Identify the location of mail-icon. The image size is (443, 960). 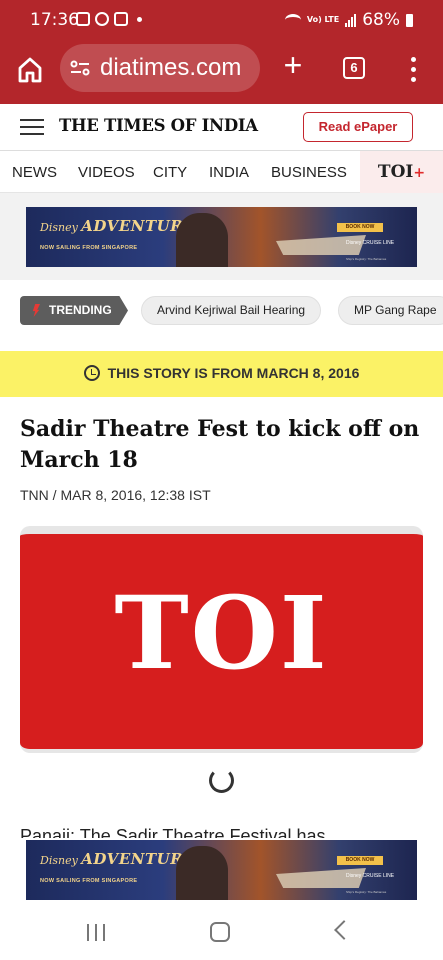
(121, 19).